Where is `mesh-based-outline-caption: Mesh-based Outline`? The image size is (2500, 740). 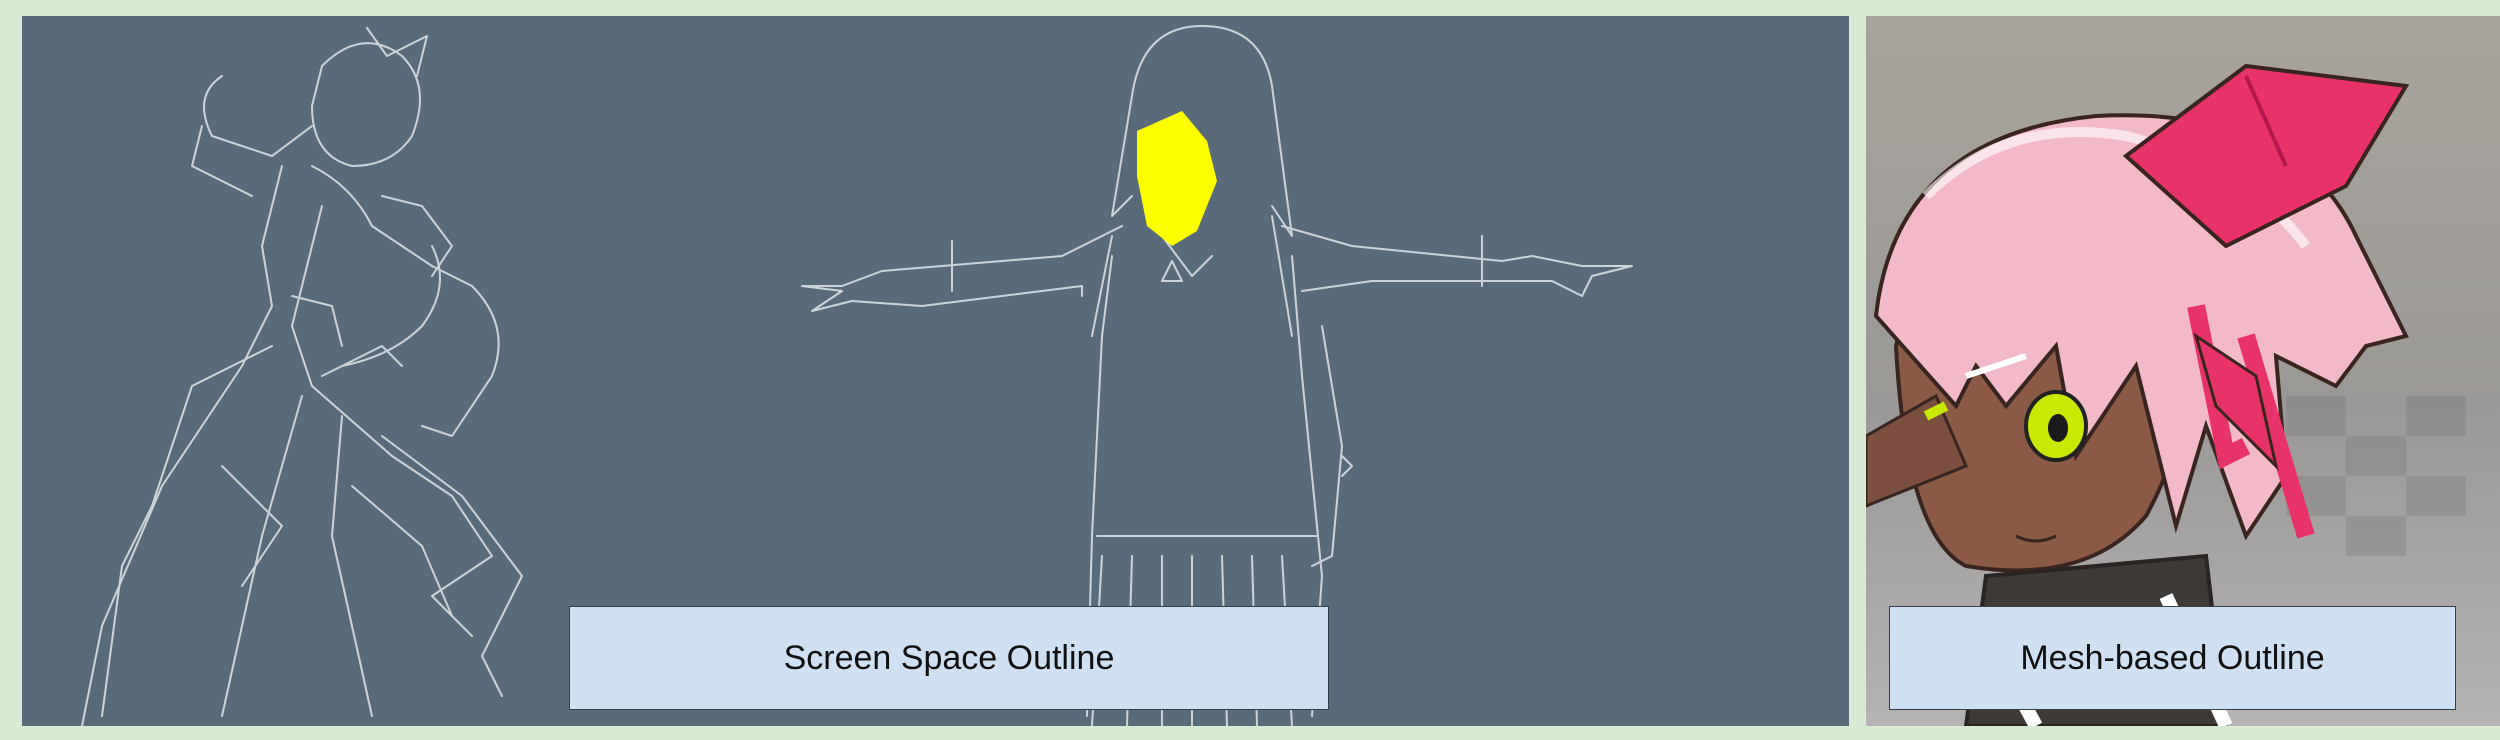
mesh-based-outline-caption: Mesh-based Outline is located at coordinates (2172, 658).